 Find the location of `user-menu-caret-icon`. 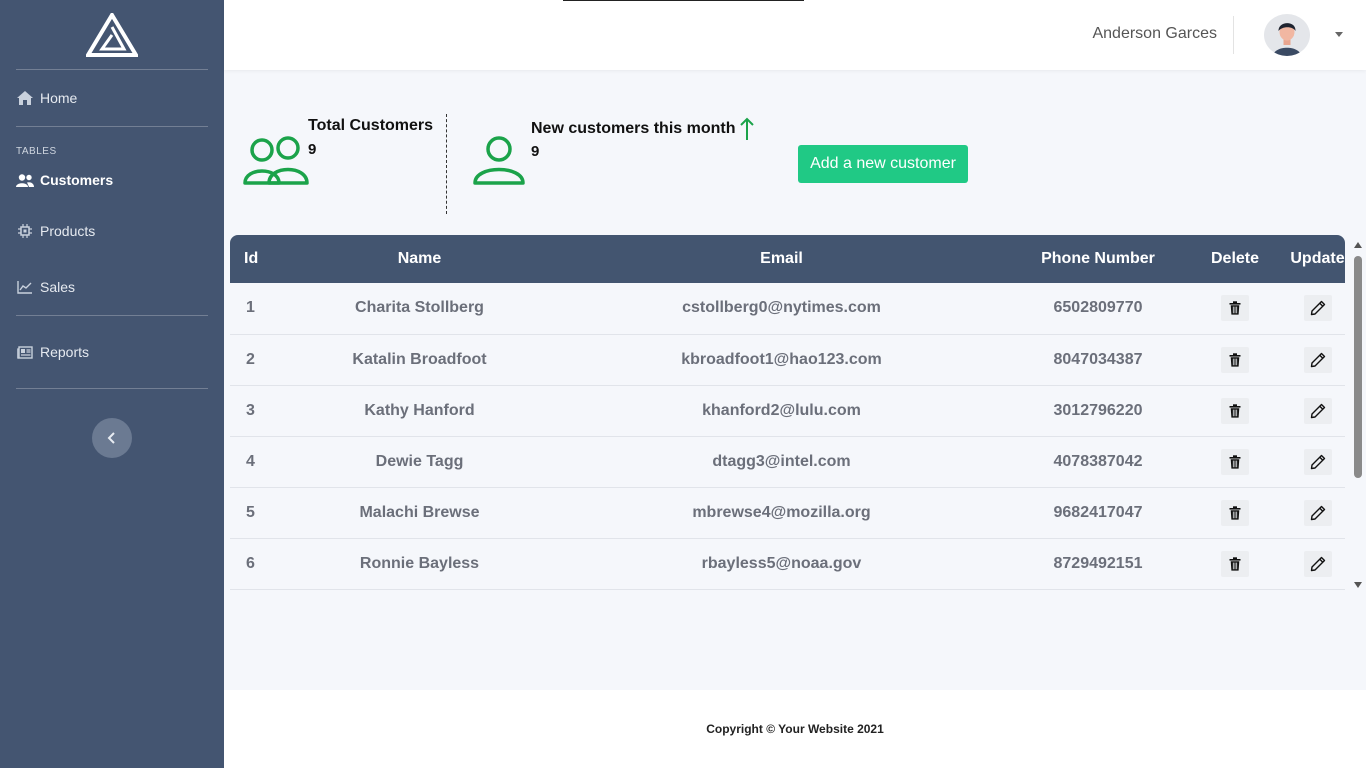

user-menu-caret-icon is located at coordinates (1339, 34).